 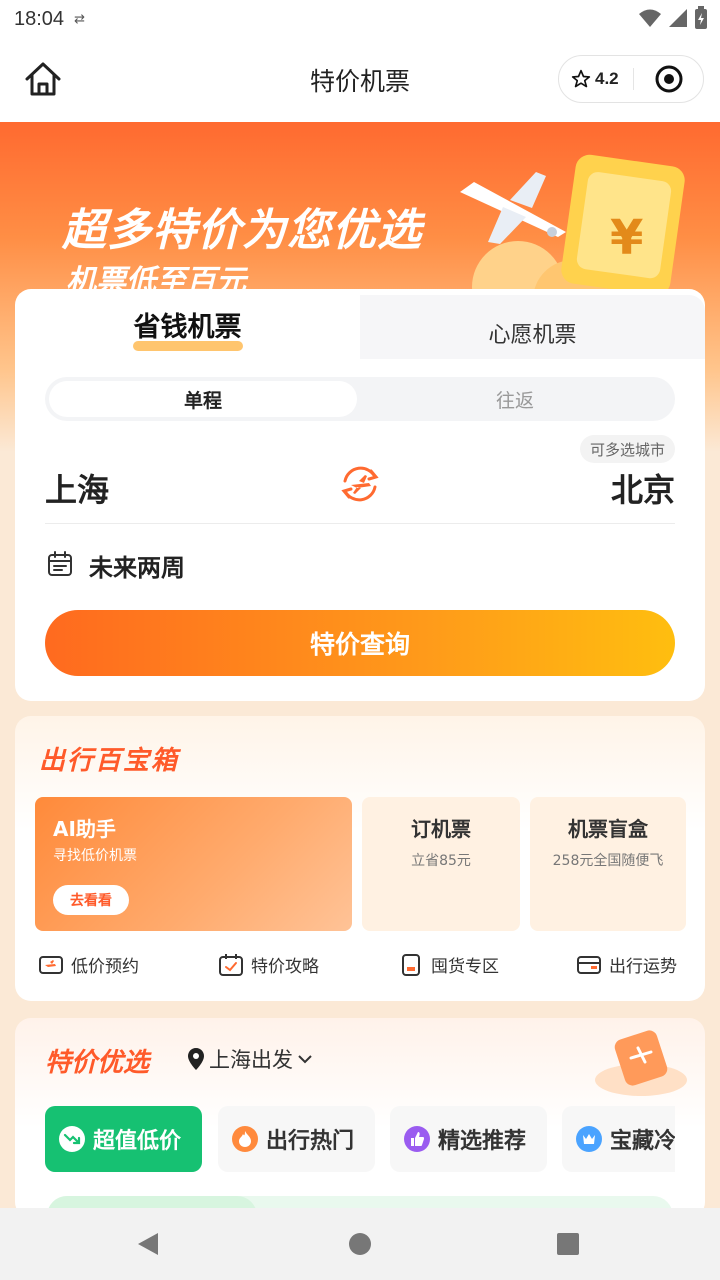 I want to click on chip-travel-hot: 出行热门, so click(x=296, y=1139).